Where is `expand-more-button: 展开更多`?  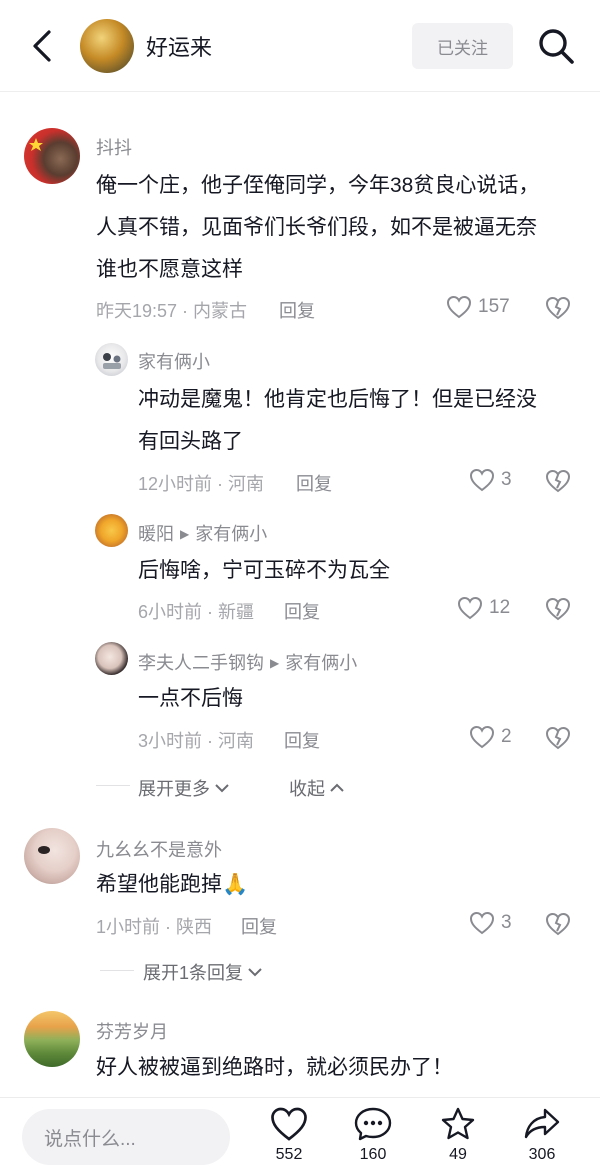
expand-more-button: 展开更多 is located at coordinates (184, 788).